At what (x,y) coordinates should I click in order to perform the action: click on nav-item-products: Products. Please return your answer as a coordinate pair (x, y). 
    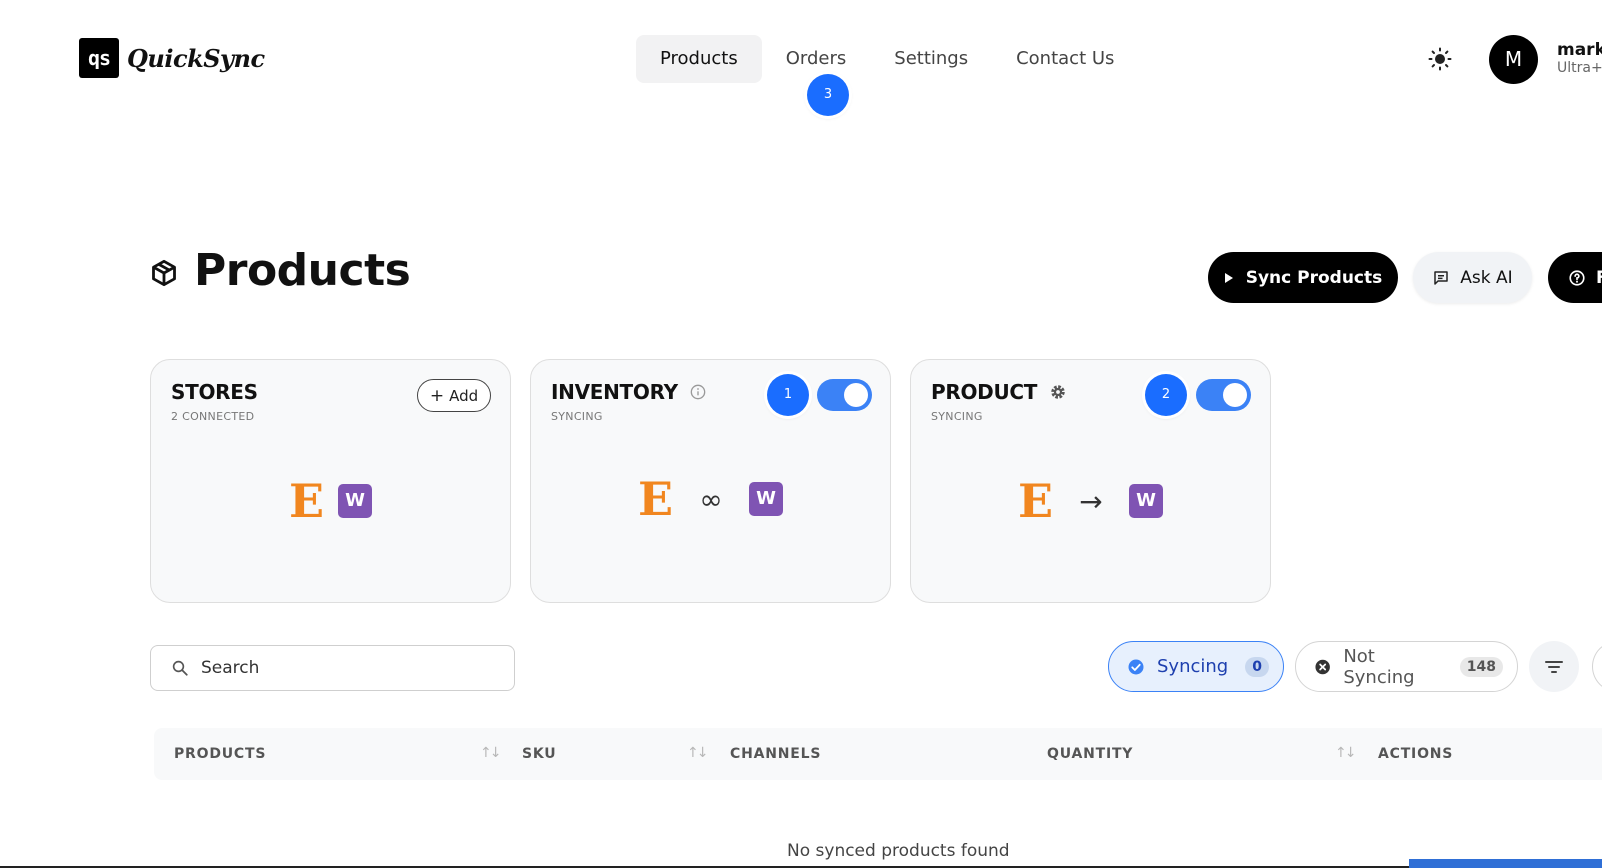
    Looking at the image, I should click on (699, 59).